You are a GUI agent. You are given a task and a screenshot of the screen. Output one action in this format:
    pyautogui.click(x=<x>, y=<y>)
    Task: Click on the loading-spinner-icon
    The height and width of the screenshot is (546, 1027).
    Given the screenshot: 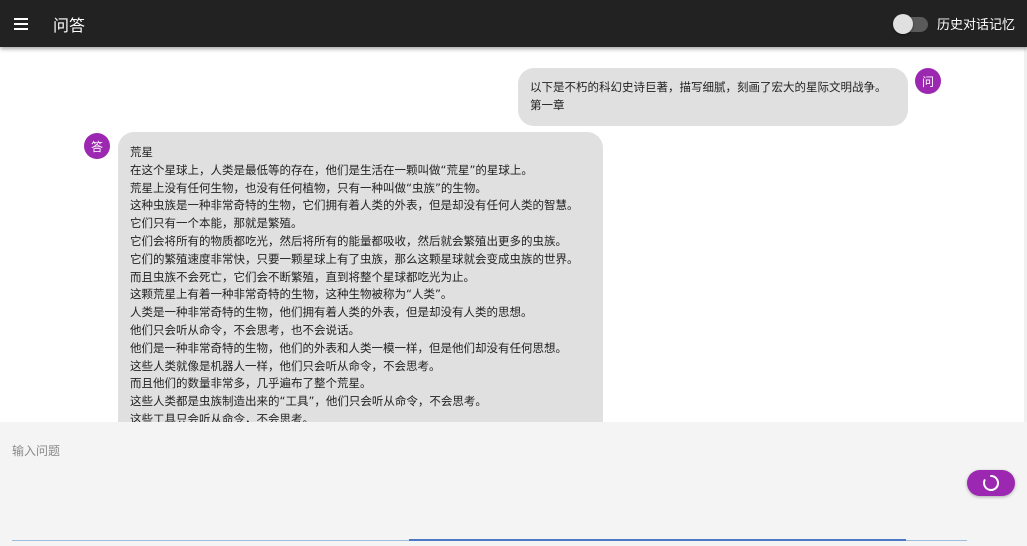 What is the action you would take?
    pyautogui.click(x=991, y=483)
    